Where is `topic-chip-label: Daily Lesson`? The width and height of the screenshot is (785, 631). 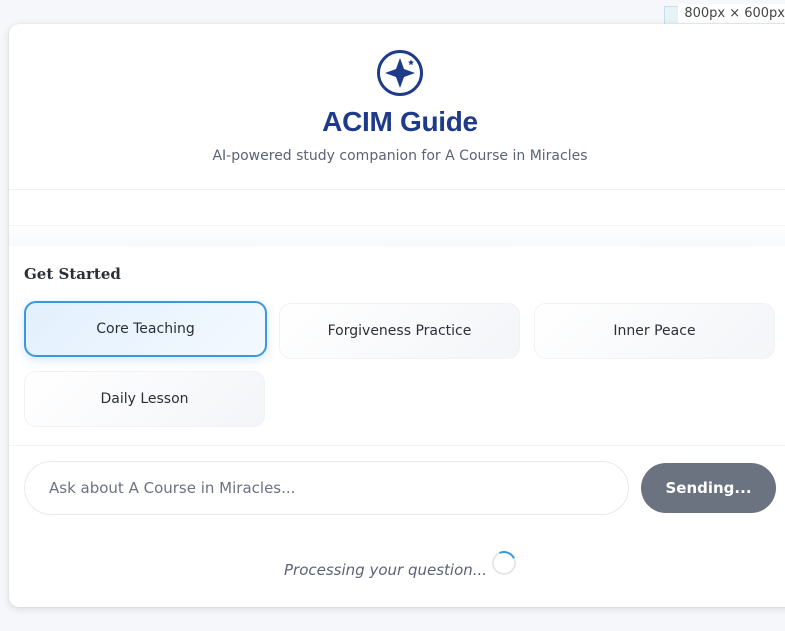 topic-chip-label: Daily Lesson is located at coordinates (144, 399).